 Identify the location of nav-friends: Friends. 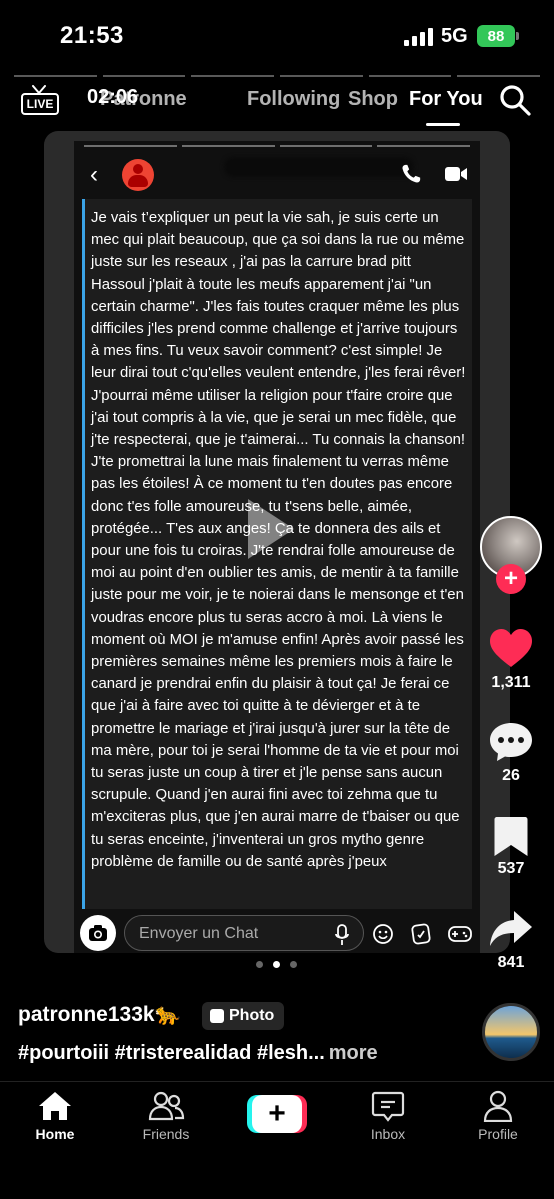
(166, 1116).